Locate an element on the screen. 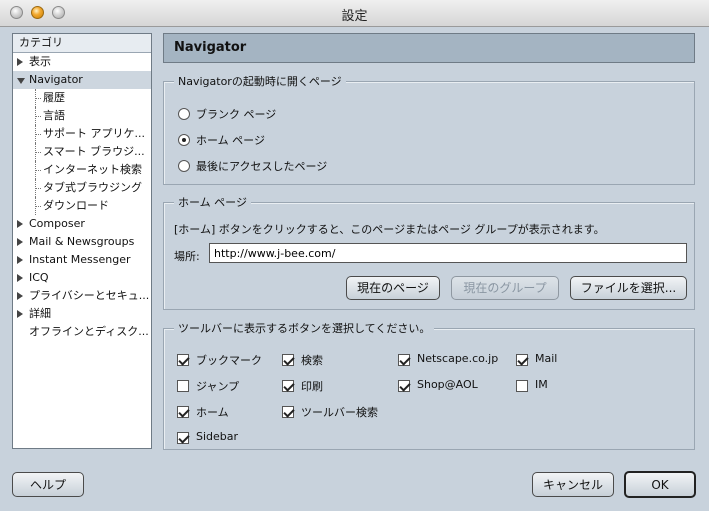 Image resolution: width=709 pixels, height=511 pixels. checkbox-go is located at coordinates (183, 386).